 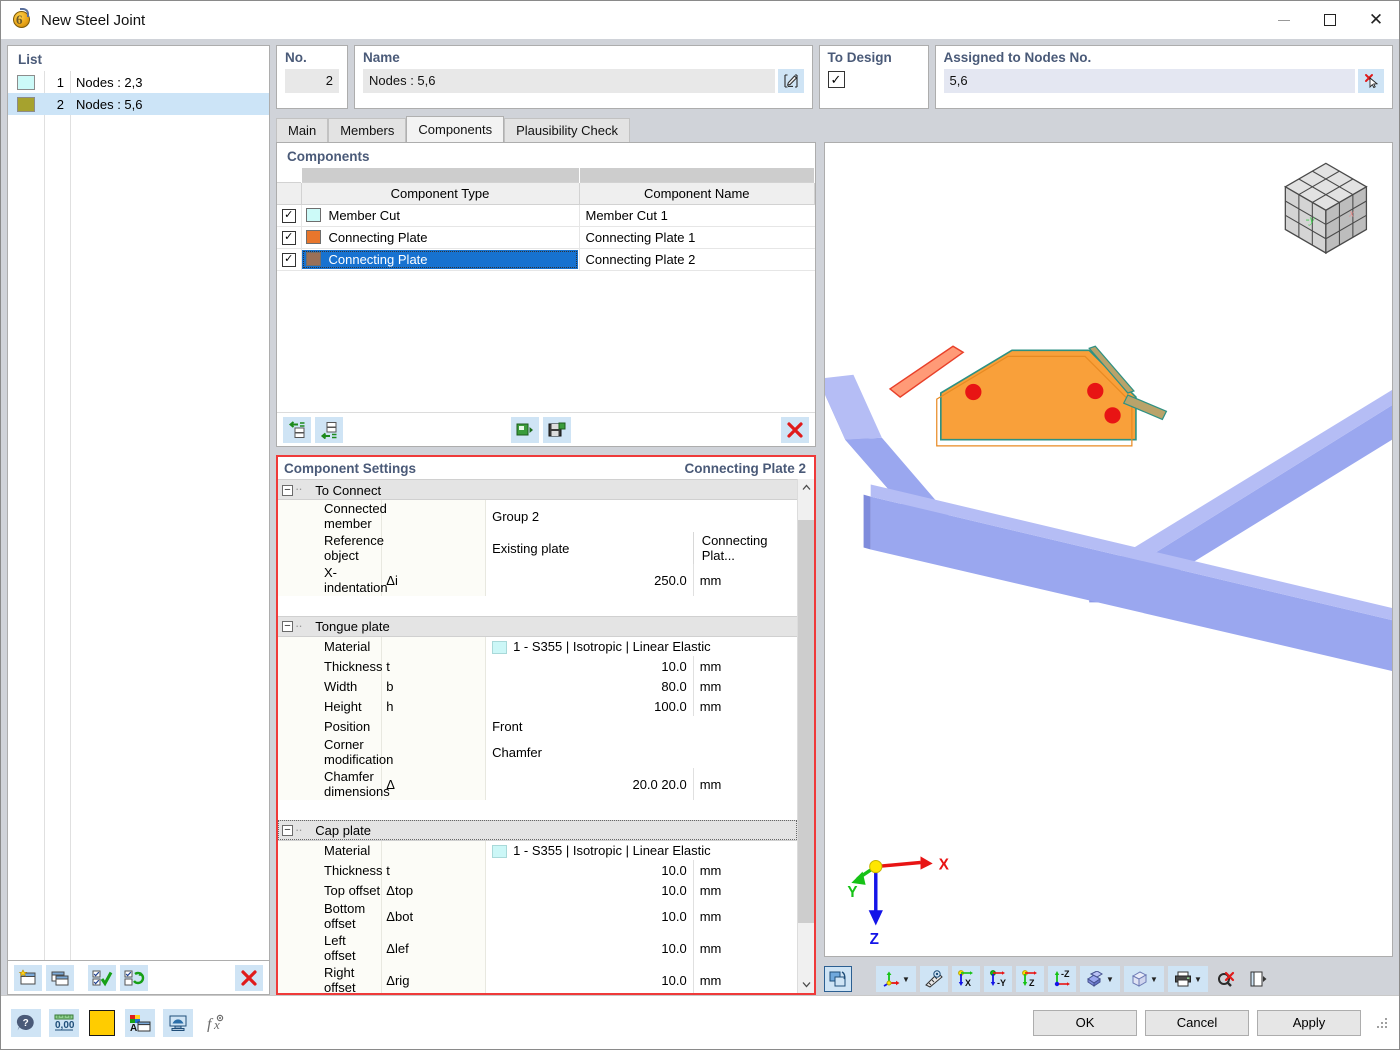 I want to click on assigned-nodes-input, so click(x=1149, y=81).